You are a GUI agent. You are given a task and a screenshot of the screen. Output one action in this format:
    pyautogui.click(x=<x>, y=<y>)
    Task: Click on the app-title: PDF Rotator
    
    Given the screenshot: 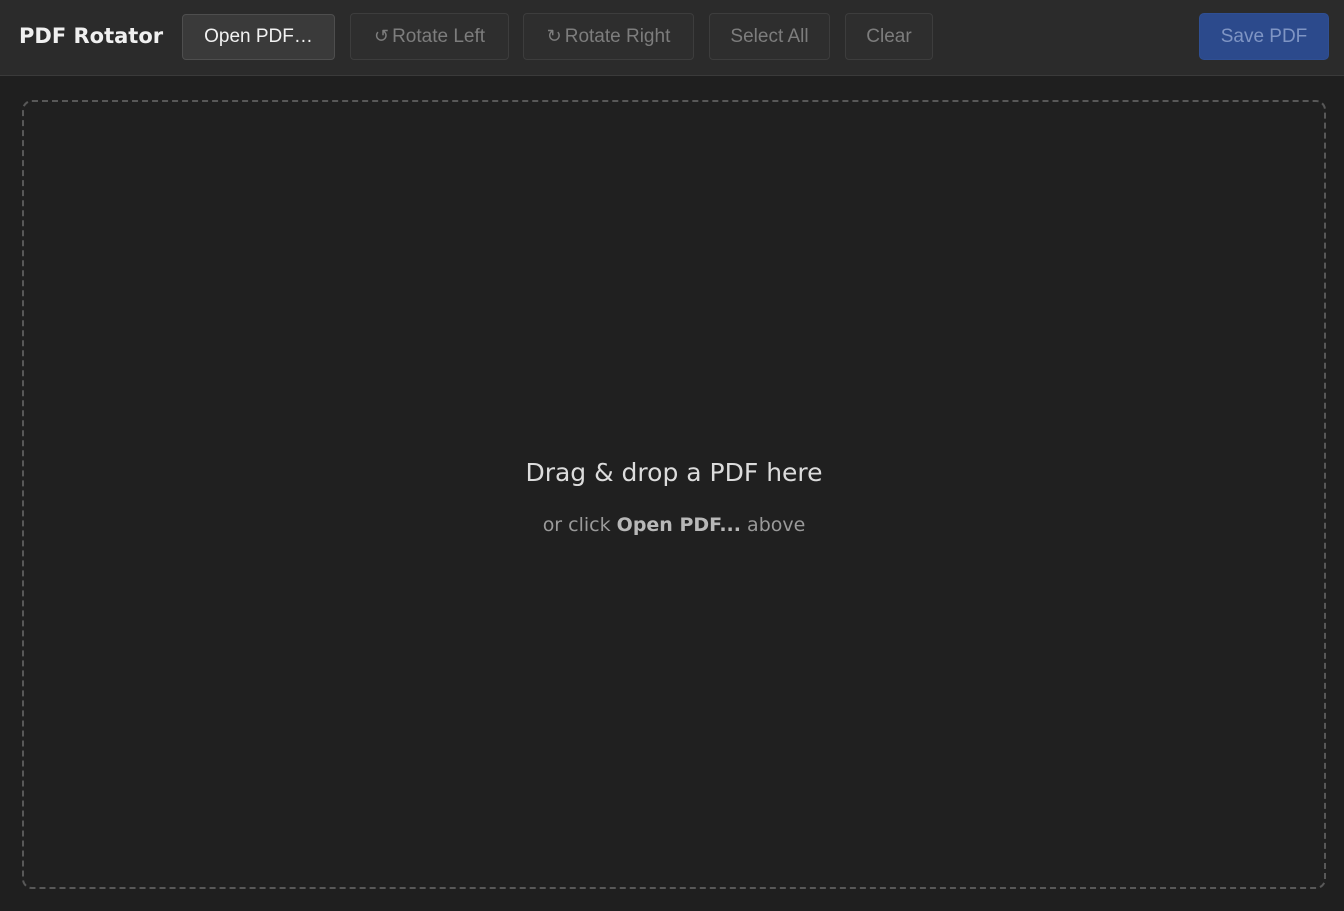 What is the action you would take?
    pyautogui.click(x=91, y=36)
    